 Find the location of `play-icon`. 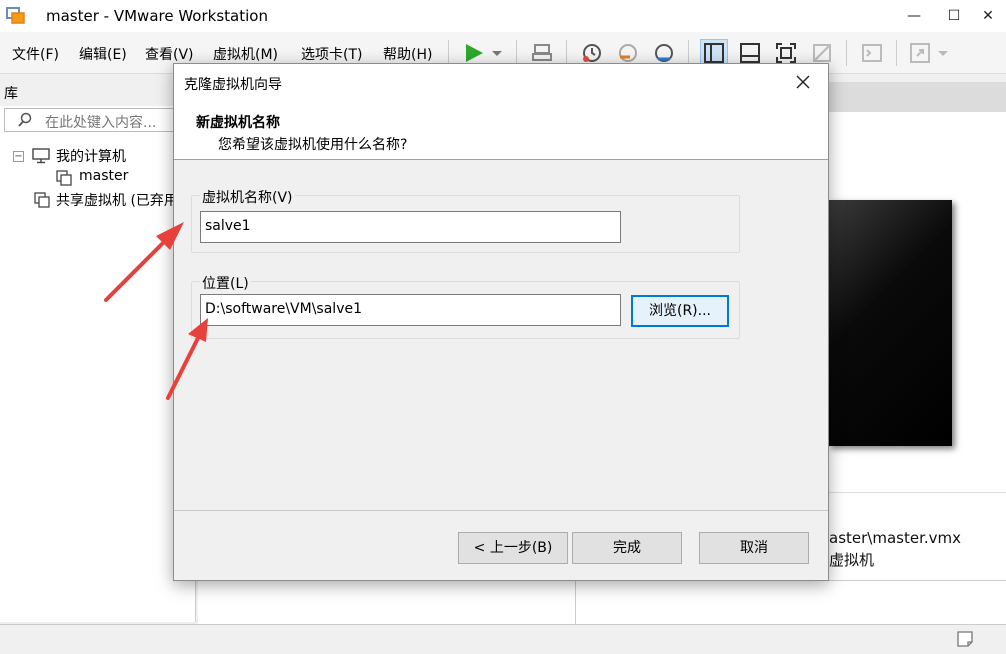

play-icon is located at coordinates (474, 53).